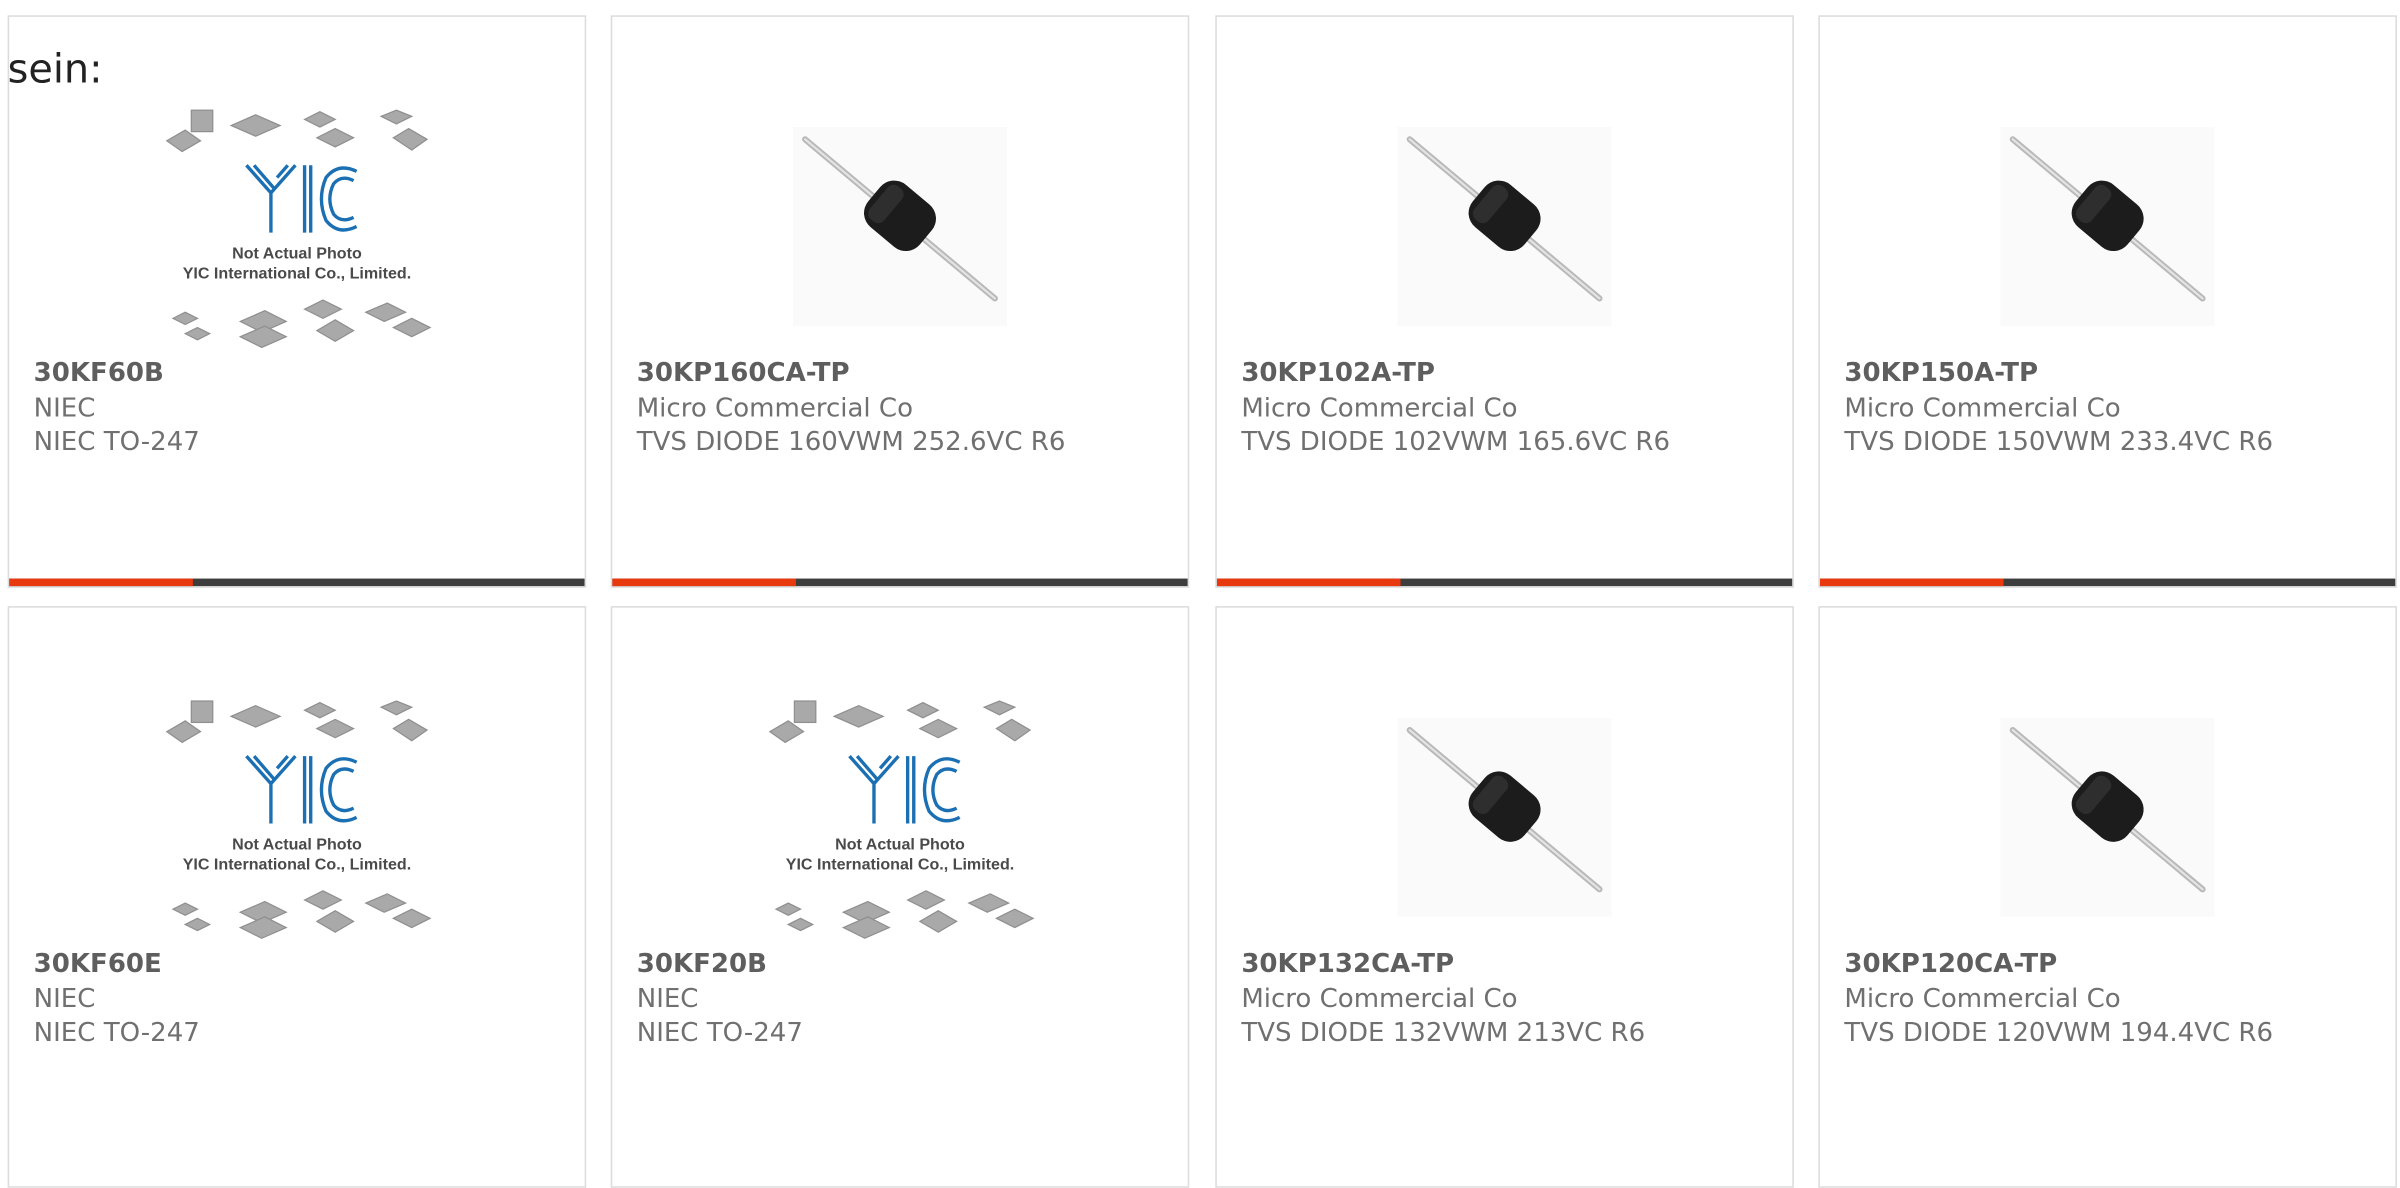  Describe the element at coordinates (1443, 1033) in the screenshot. I see `product-description: TVS DIODE 132VWM 213VC R6` at that location.